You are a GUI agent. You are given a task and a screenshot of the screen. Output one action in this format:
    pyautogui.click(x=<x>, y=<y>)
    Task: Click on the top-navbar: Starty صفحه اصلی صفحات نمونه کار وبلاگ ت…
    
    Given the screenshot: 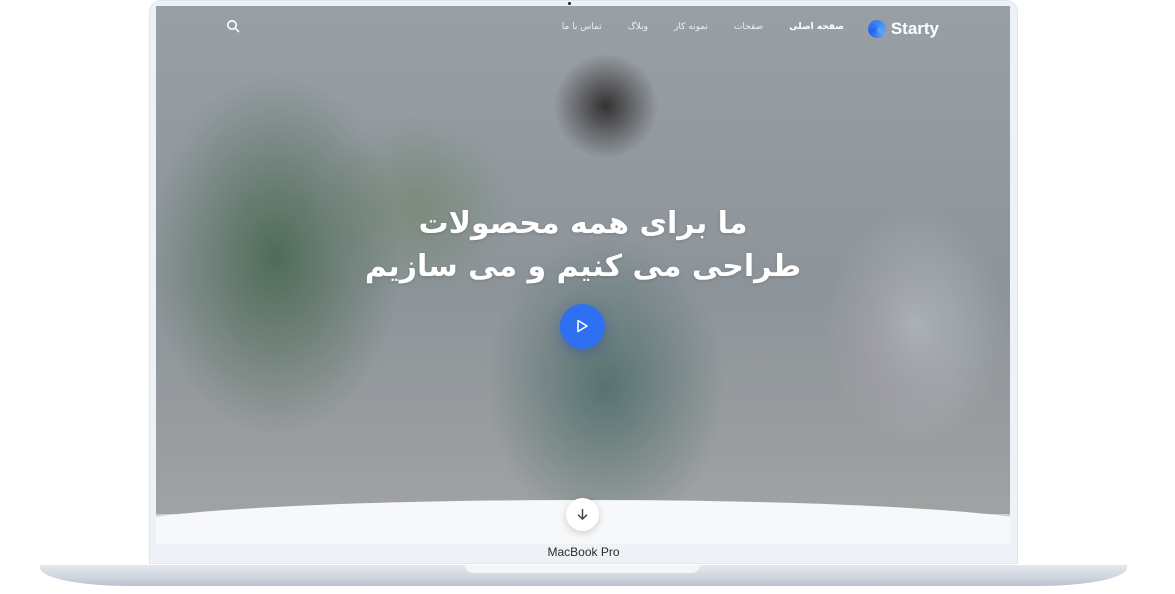 What is the action you would take?
    pyautogui.click(x=583, y=29)
    